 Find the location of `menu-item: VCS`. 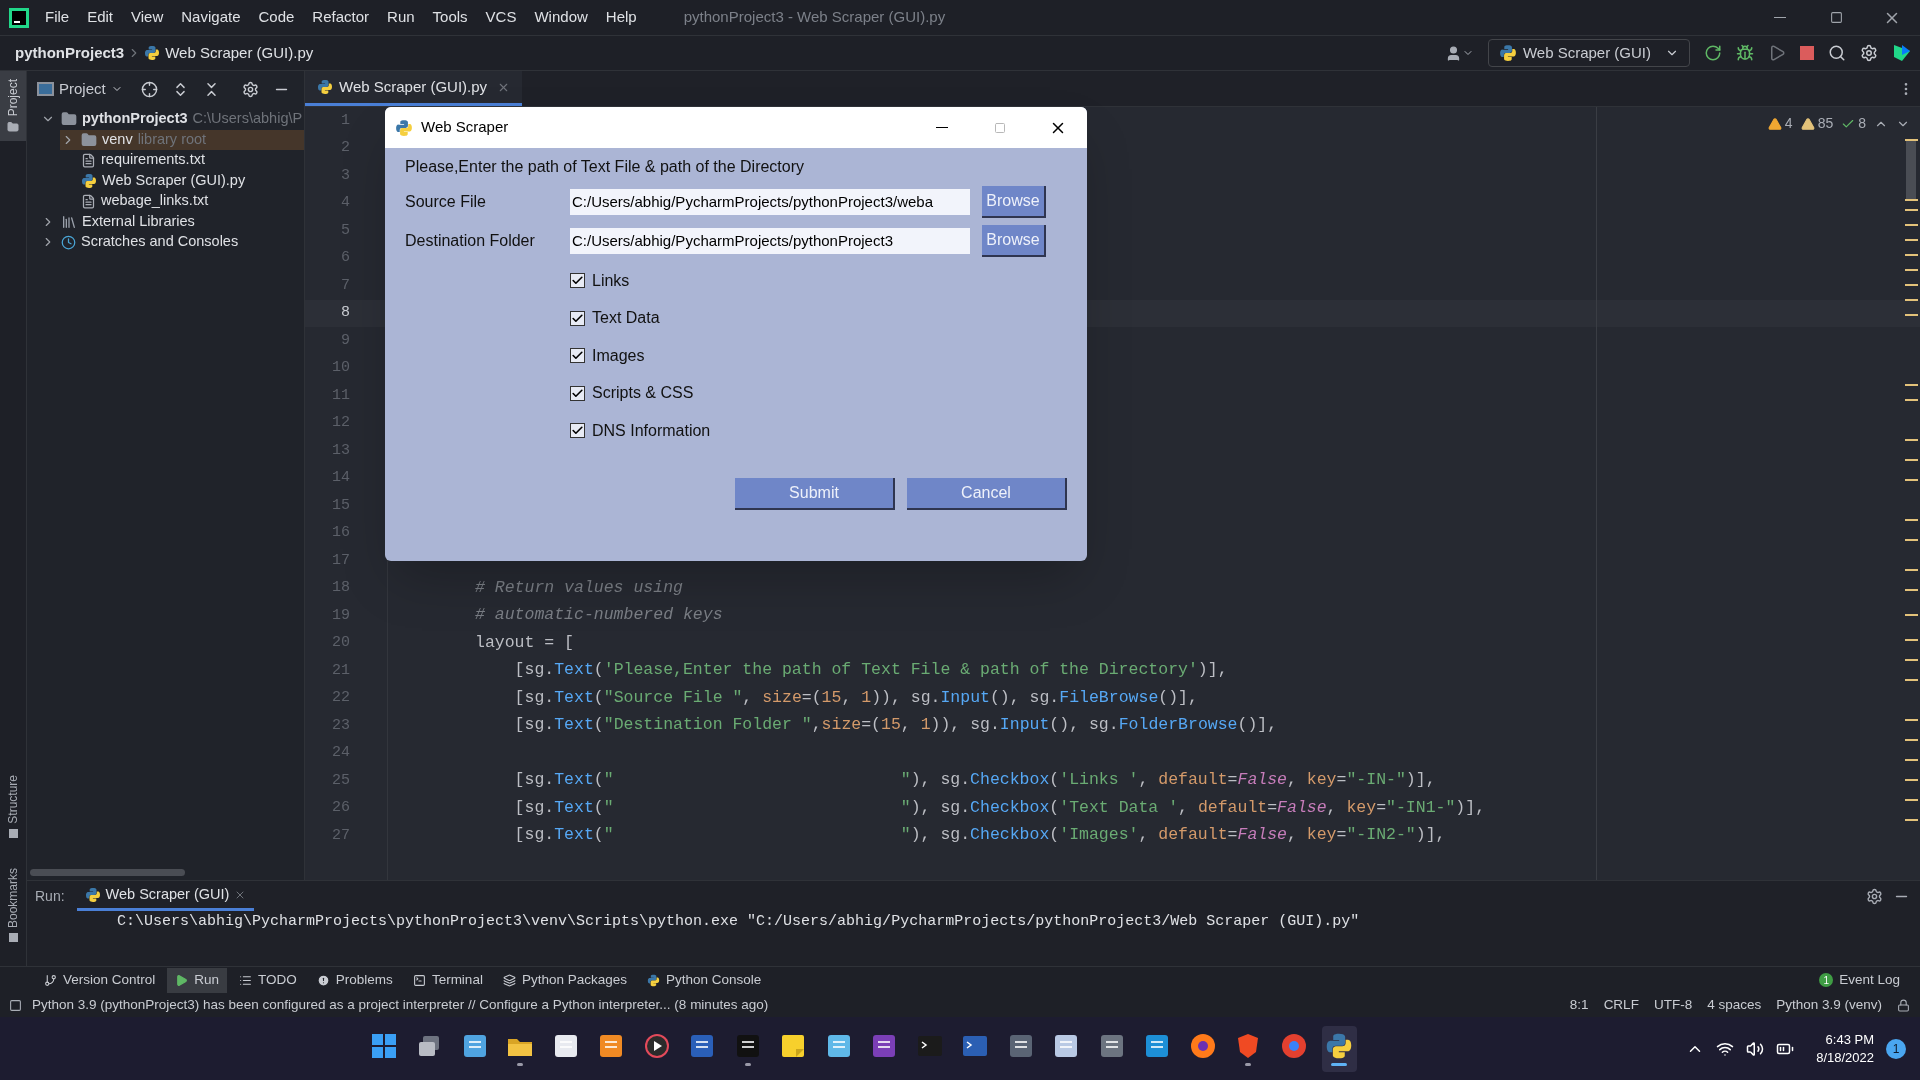

menu-item: VCS is located at coordinates (501, 17).